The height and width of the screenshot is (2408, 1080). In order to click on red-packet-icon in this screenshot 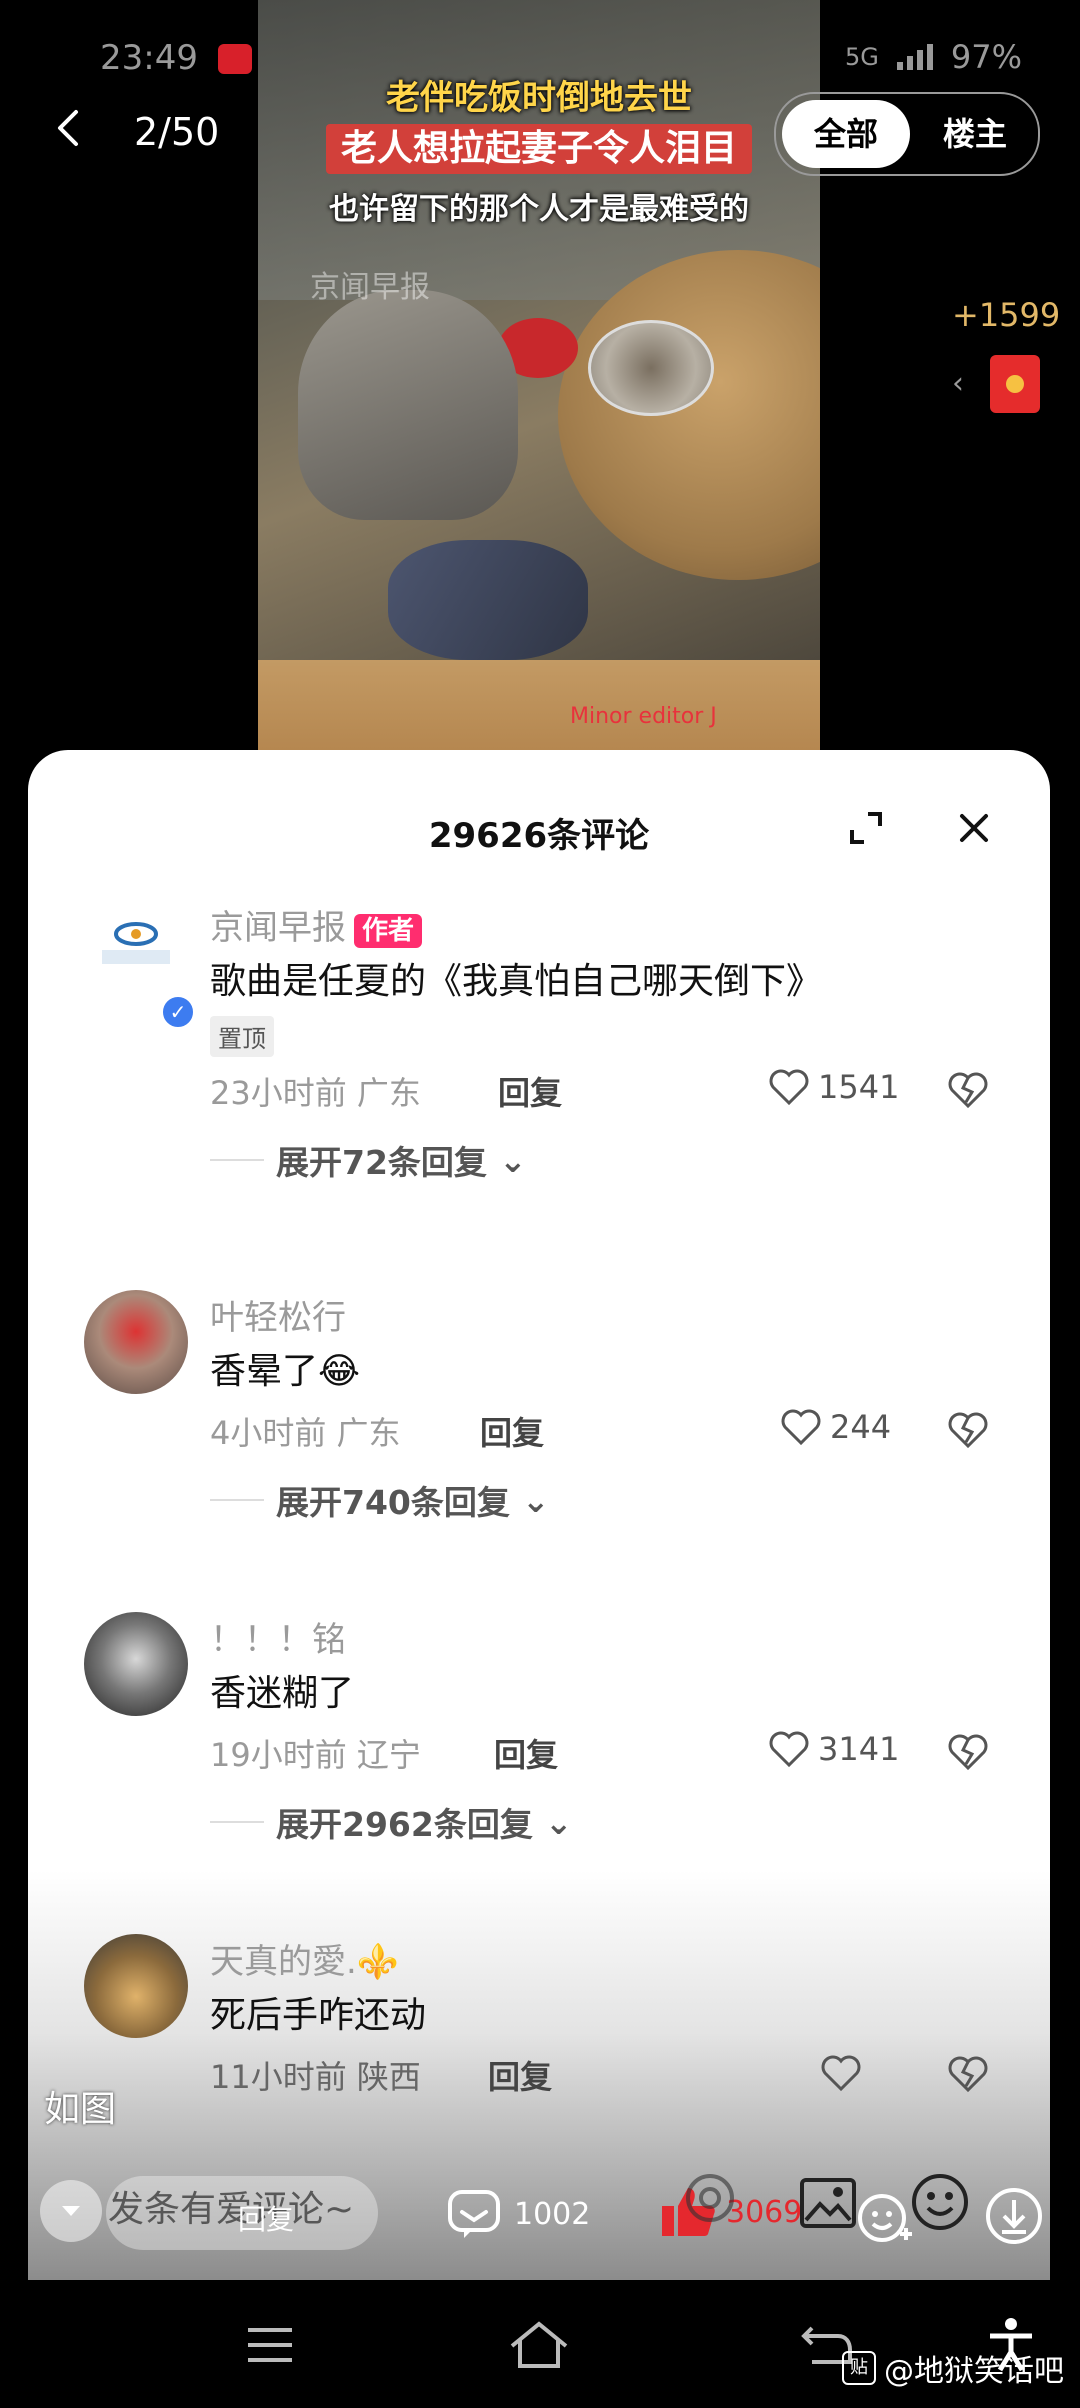, I will do `click(1015, 384)`.